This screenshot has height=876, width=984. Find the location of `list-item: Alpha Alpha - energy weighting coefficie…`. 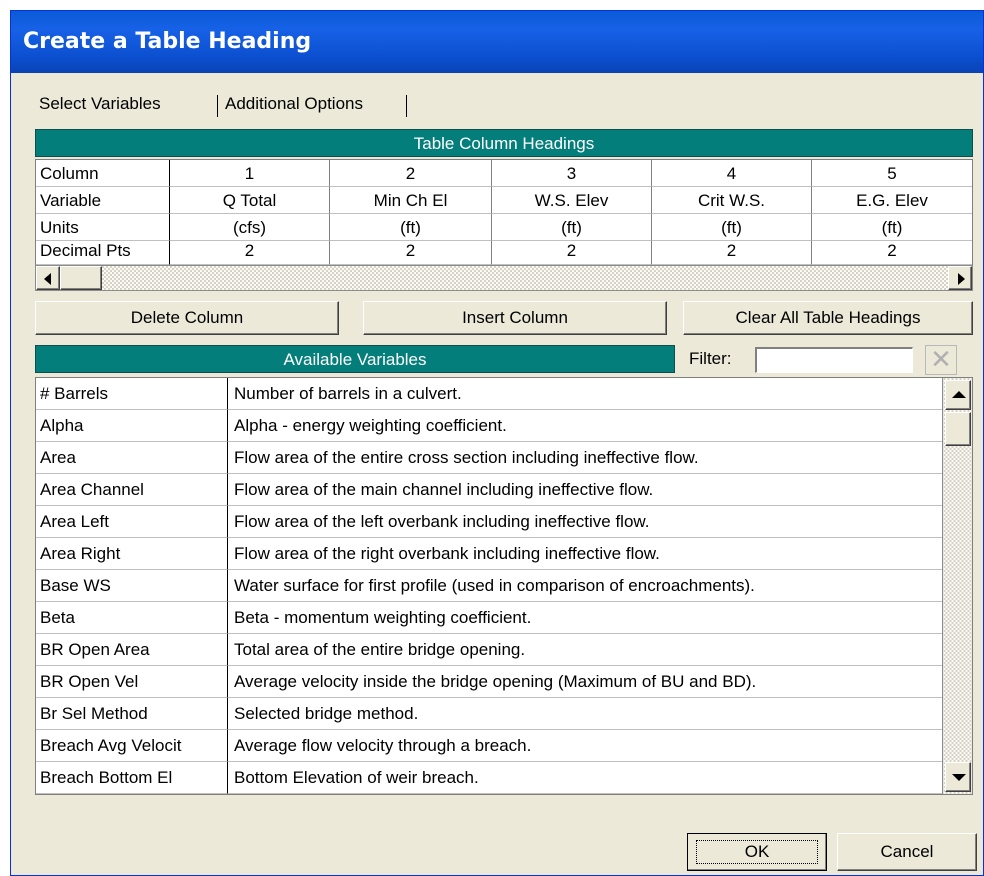

list-item: Alpha Alpha - energy weighting coefficie… is located at coordinates (504, 426).